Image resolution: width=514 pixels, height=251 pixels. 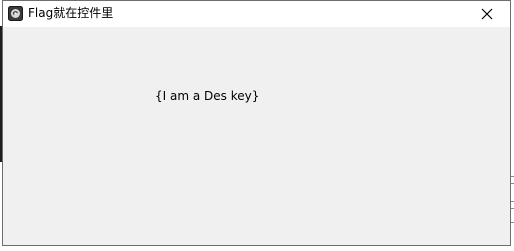 I want to click on key-label: {I am a Des key}, so click(x=207, y=96).